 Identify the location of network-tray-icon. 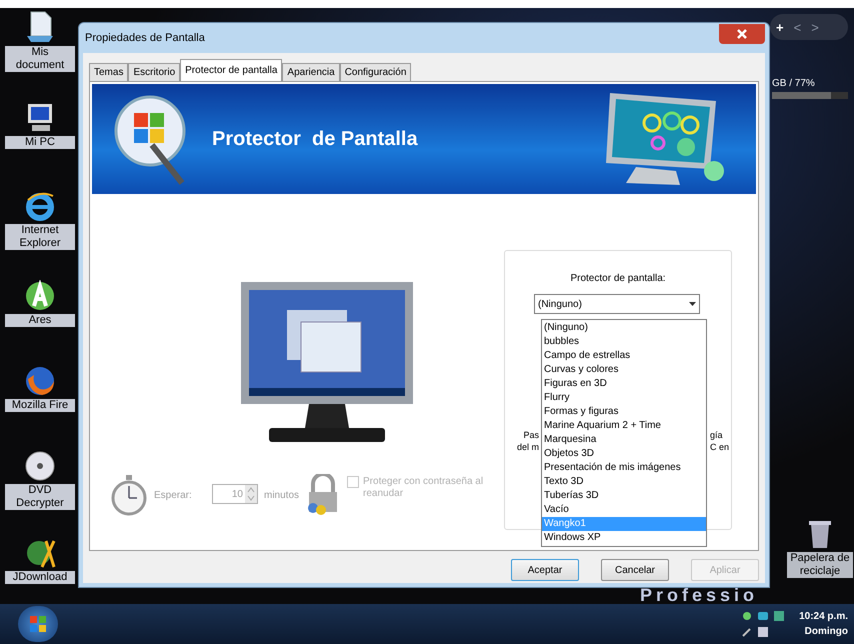
(747, 616).